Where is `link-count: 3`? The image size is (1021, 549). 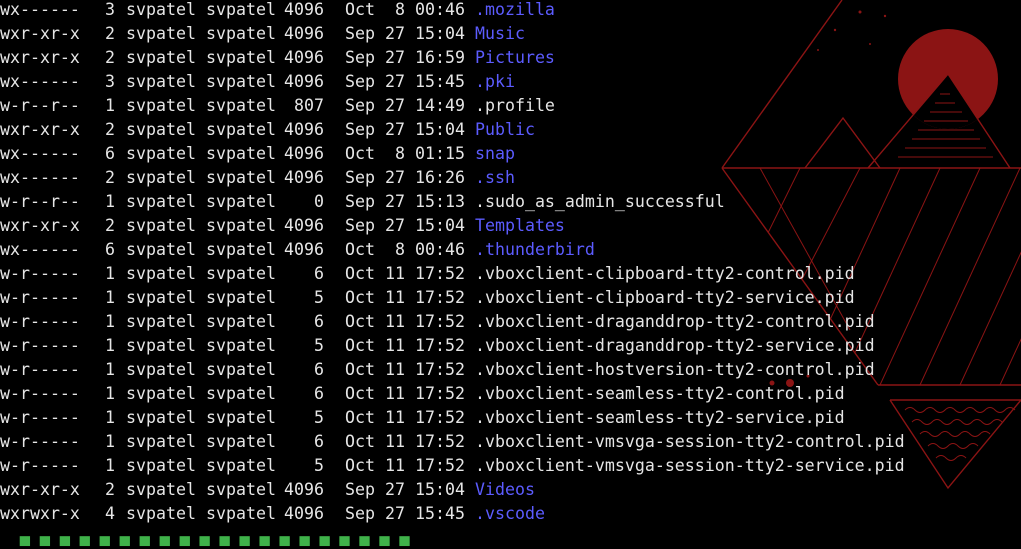 link-count: 3 is located at coordinates (110, 81).